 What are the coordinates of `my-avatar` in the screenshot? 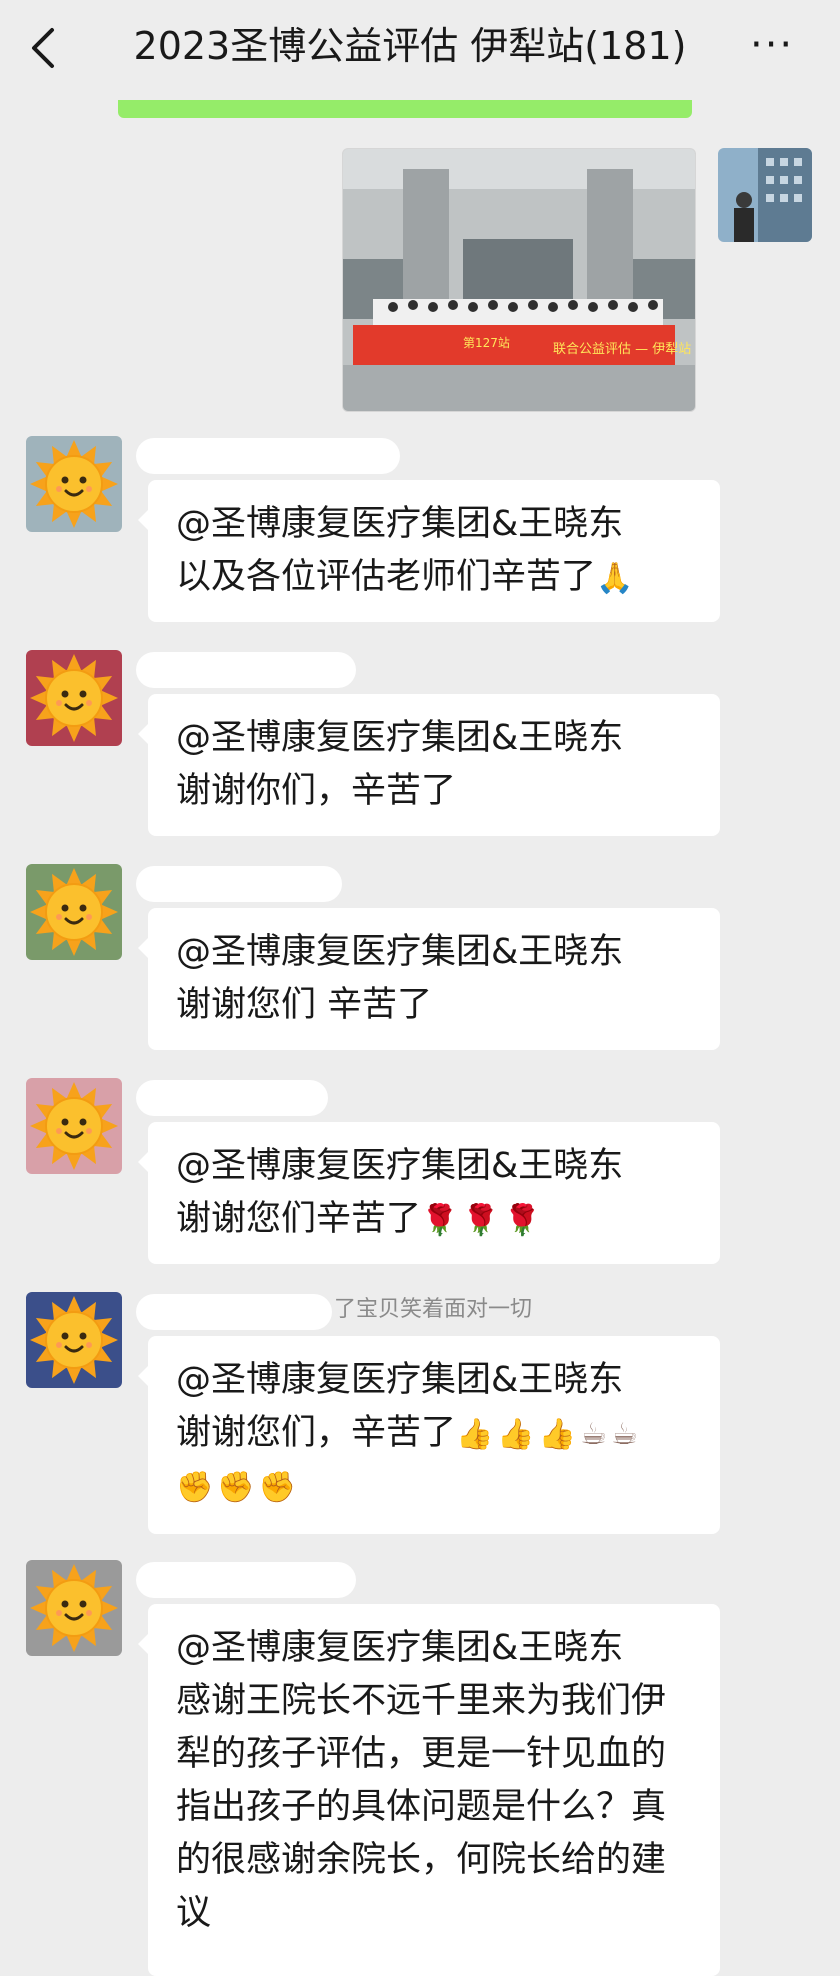 It's located at (765, 195).